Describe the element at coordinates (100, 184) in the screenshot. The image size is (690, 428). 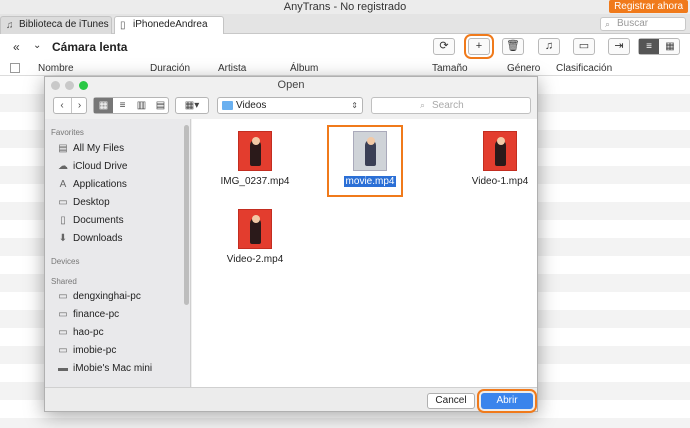
I see `sidebar-item-label: Applications` at that location.